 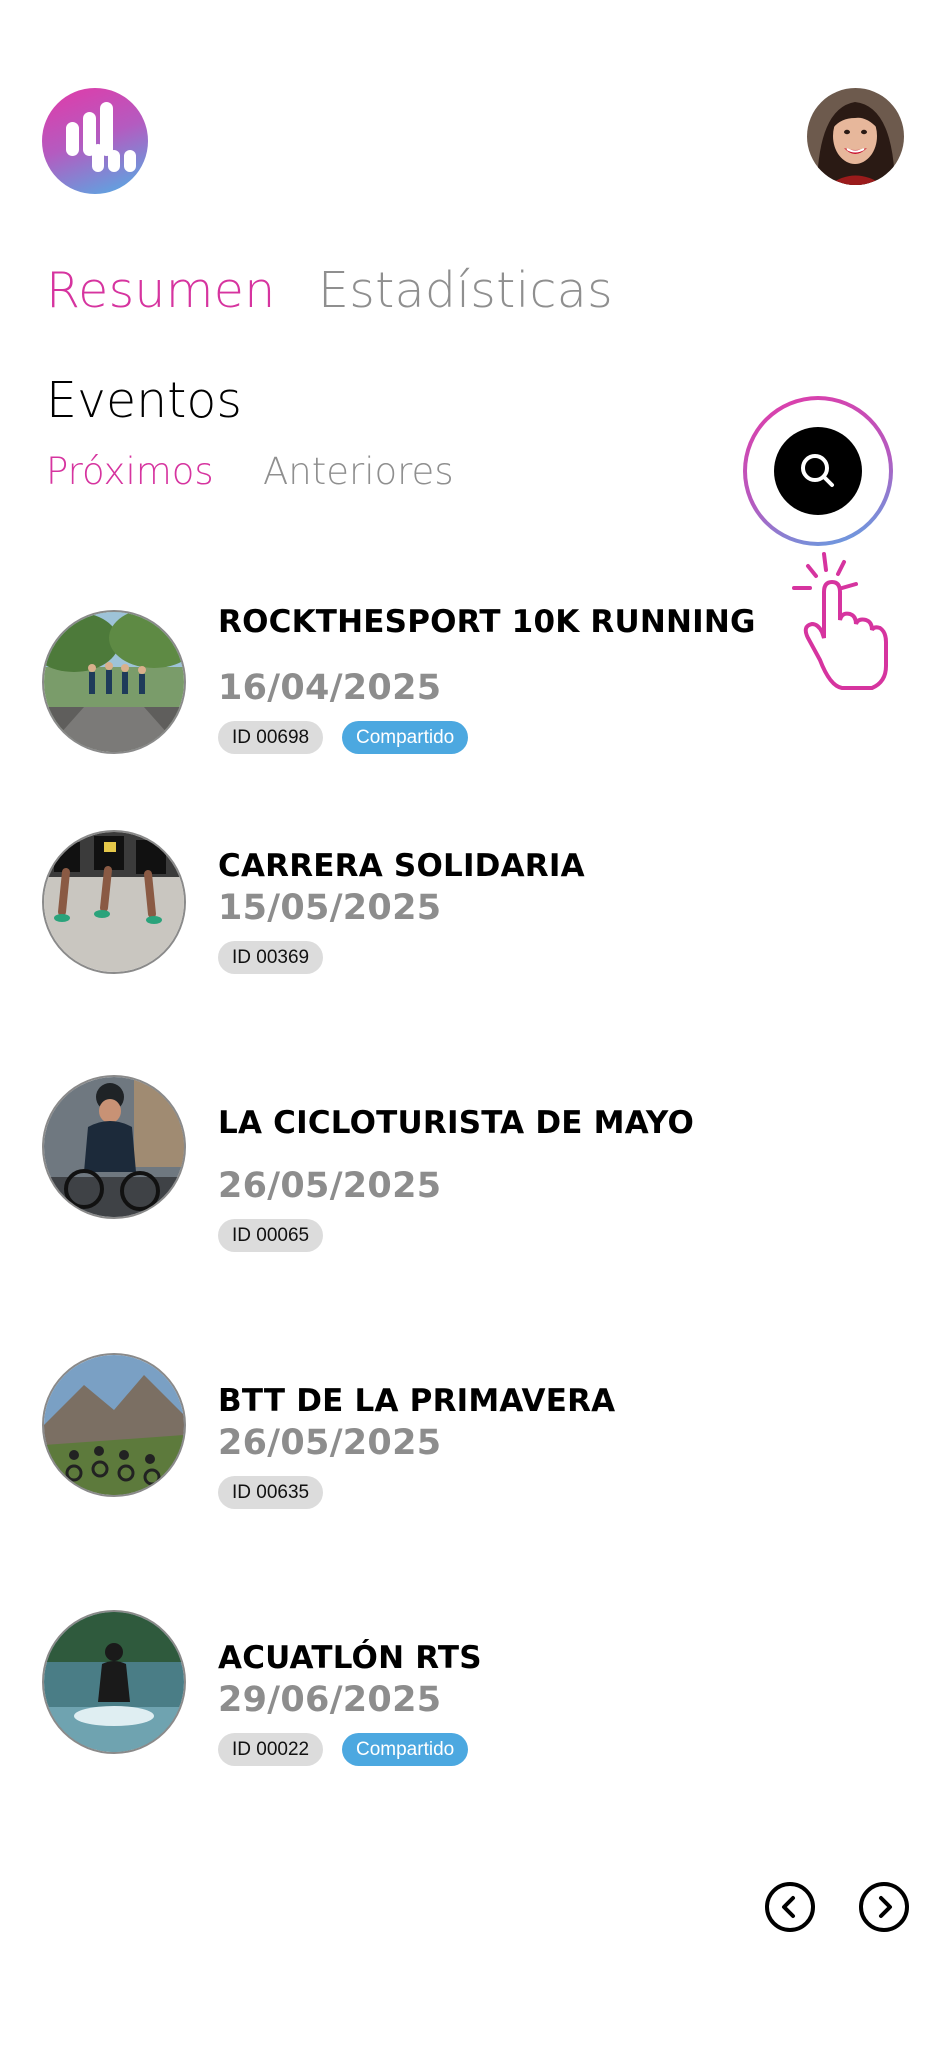 I want to click on search-icon, so click(x=817, y=470).